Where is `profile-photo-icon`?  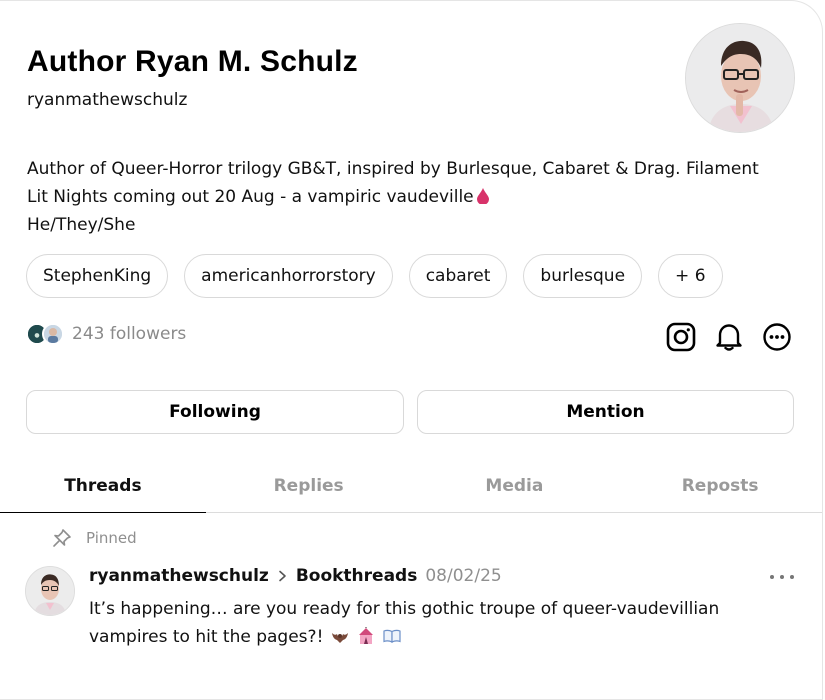
profile-photo-icon is located at coordinates (740, 78).